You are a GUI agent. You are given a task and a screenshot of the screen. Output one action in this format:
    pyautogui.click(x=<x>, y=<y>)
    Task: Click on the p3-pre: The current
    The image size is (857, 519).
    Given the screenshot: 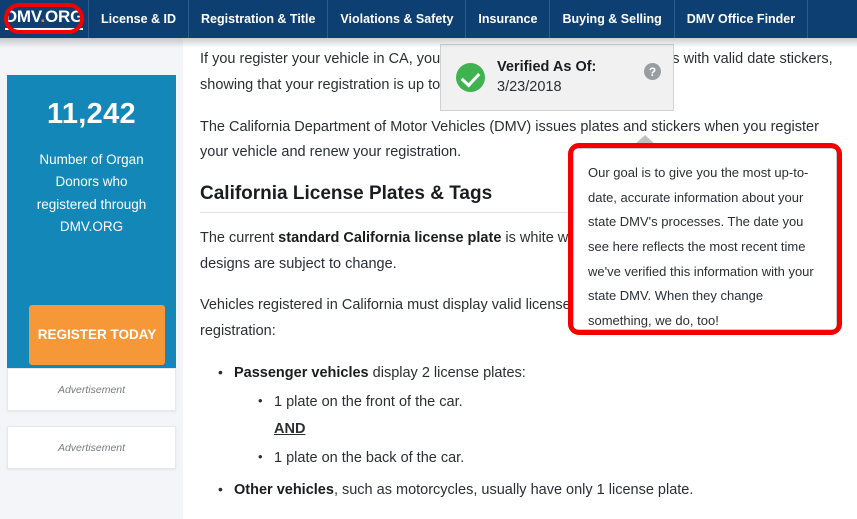 What is the action you would take?
    pyautogui.click(x=239, y=237)
    